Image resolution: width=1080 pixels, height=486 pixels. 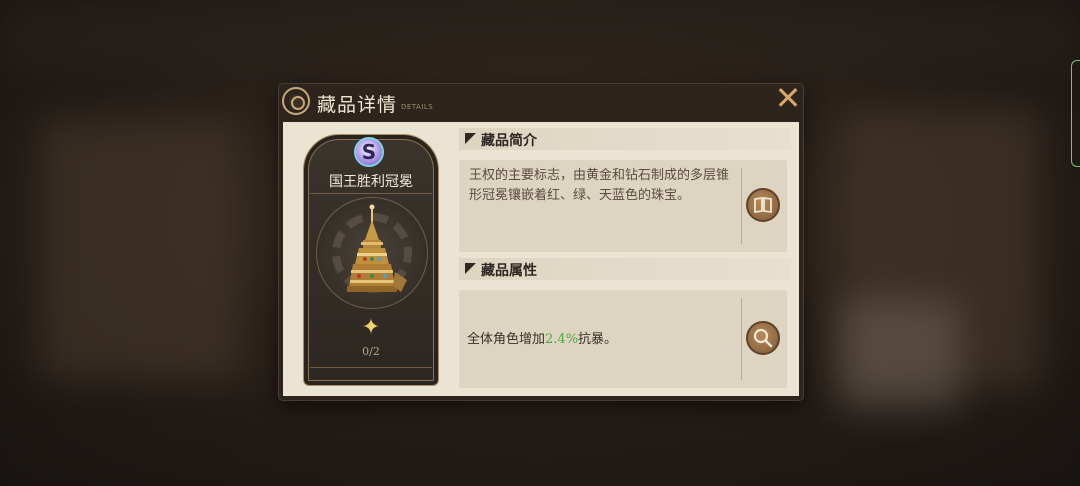 What do you see at coordinates (598, 339) in the screenshot?
I see `attribute-suffix: 抗暴。` at bounding box center [598, 339].